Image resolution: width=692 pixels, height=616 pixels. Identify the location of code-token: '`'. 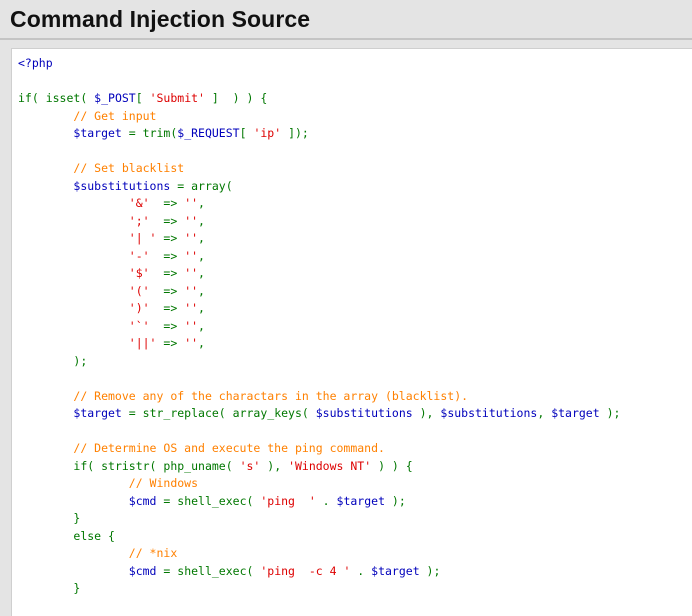
(139, 325).